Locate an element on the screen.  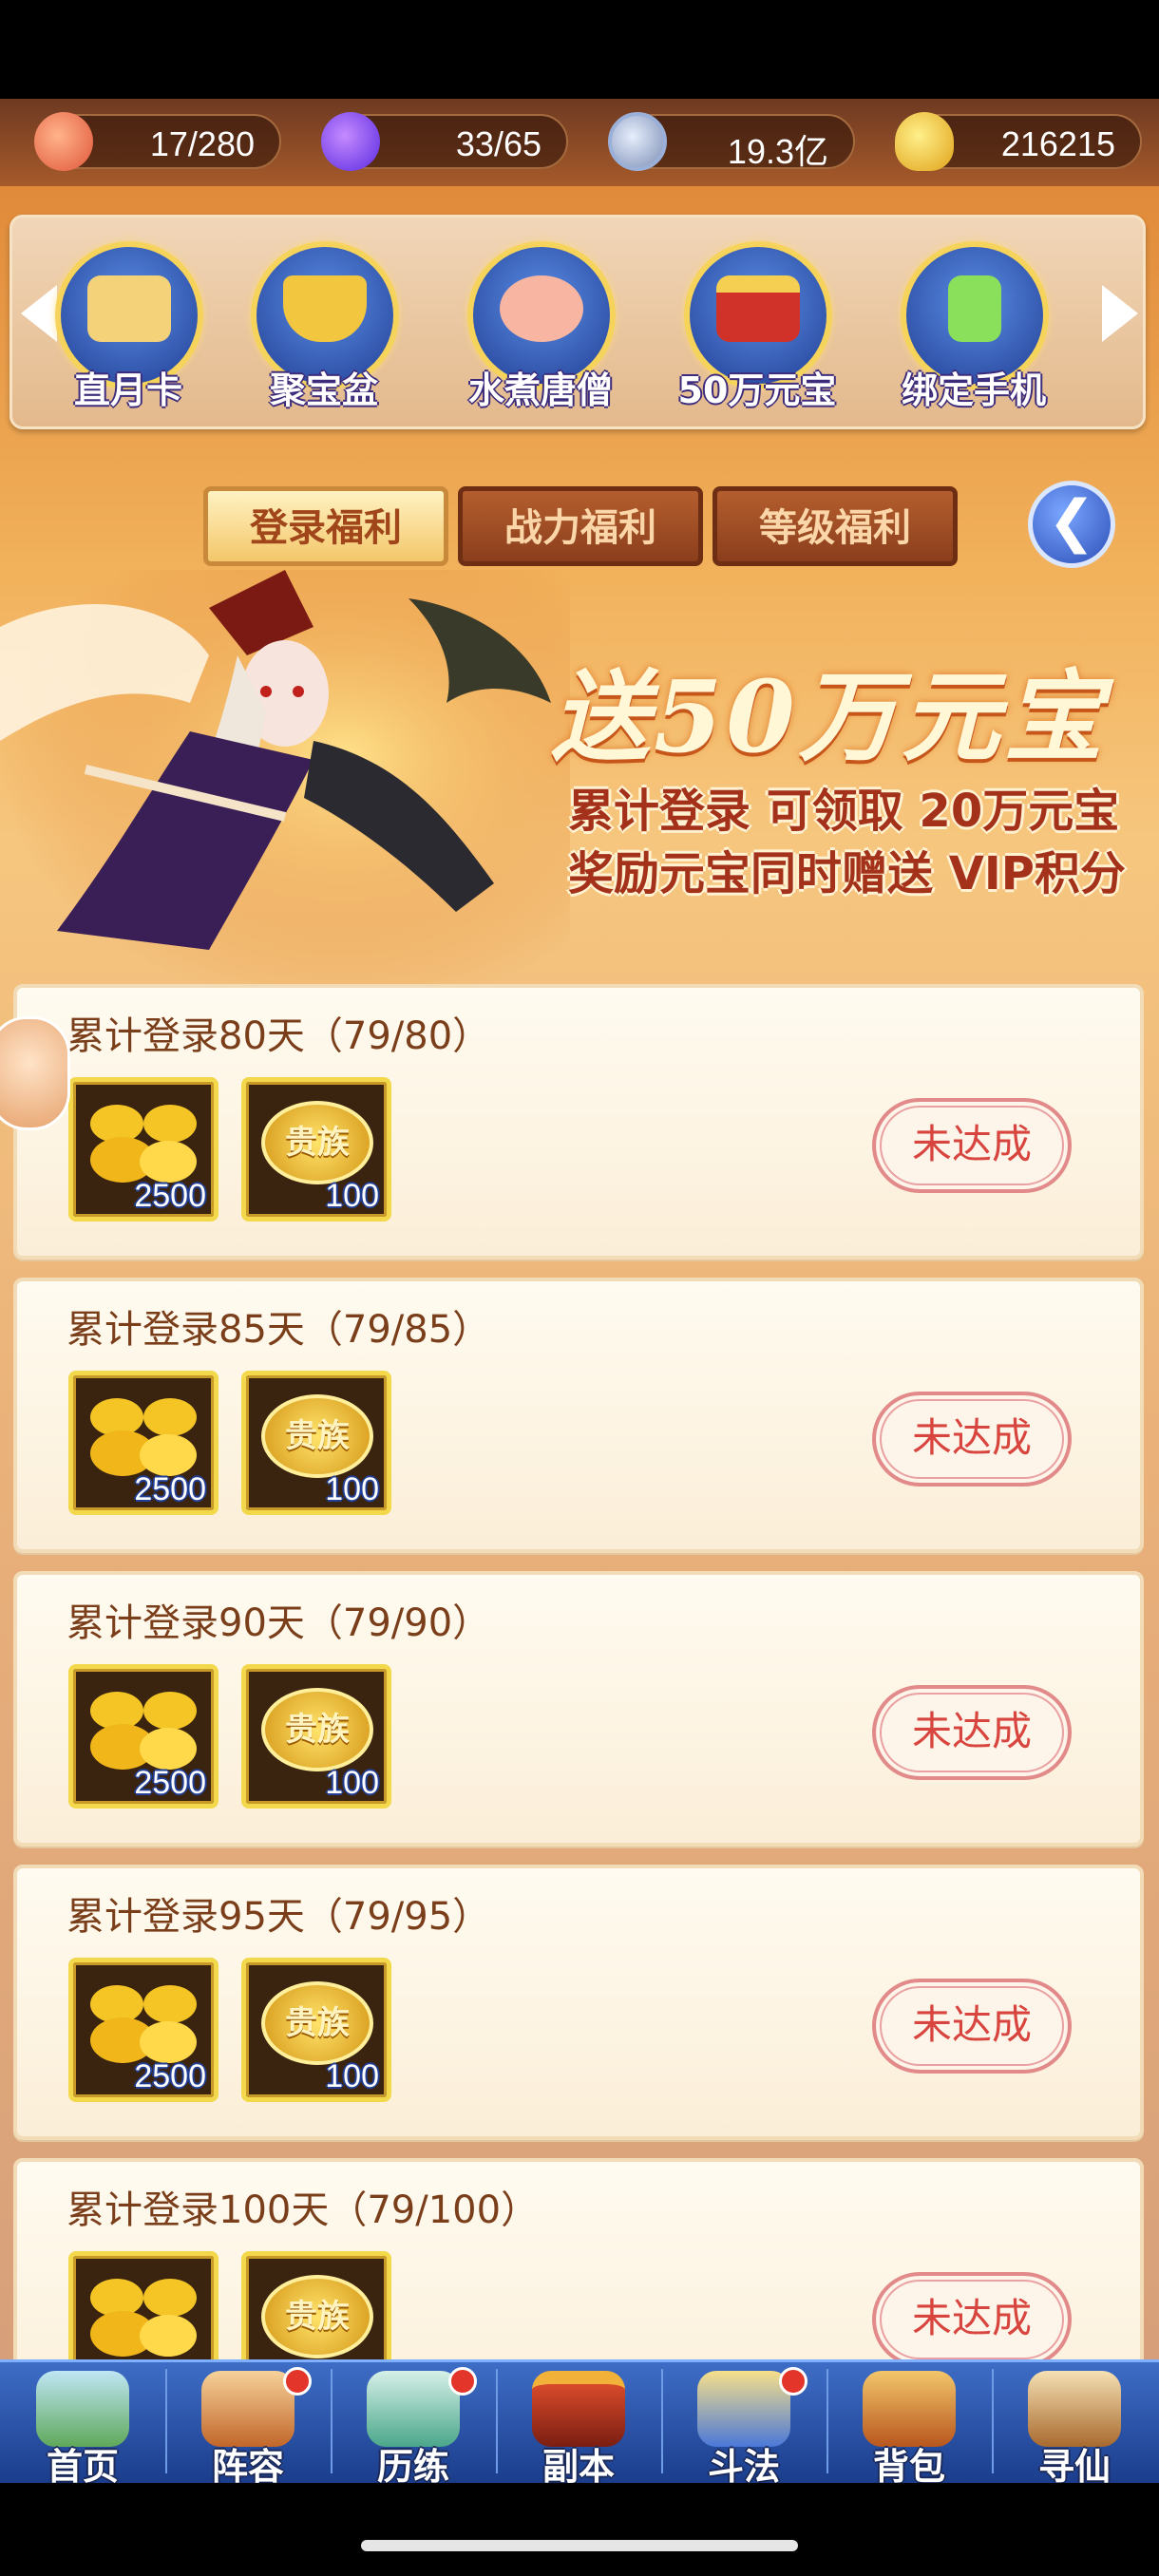
home-icon is located at coordinates (82, 2409).